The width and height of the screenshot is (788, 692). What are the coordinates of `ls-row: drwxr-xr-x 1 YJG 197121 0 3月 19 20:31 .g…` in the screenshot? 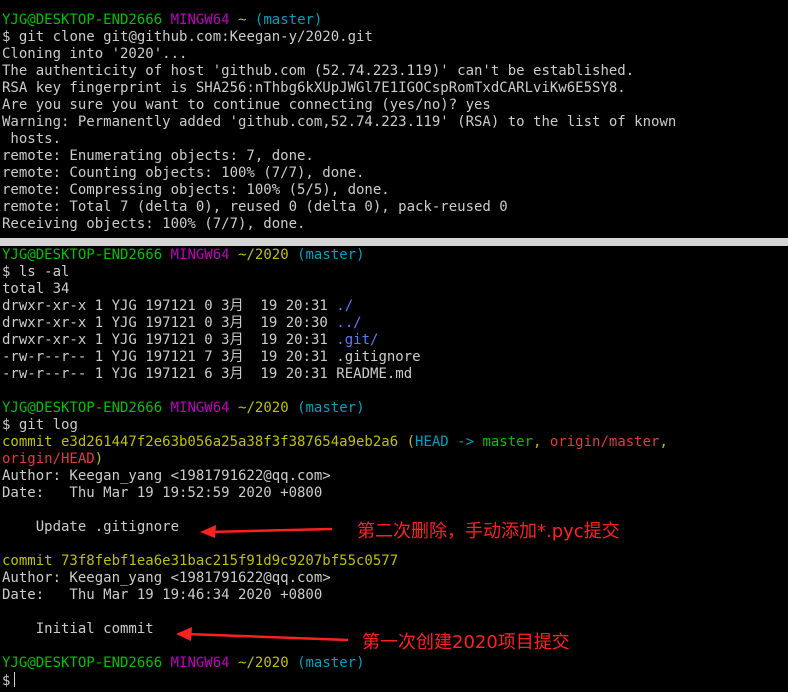 It's located at (190, 340).